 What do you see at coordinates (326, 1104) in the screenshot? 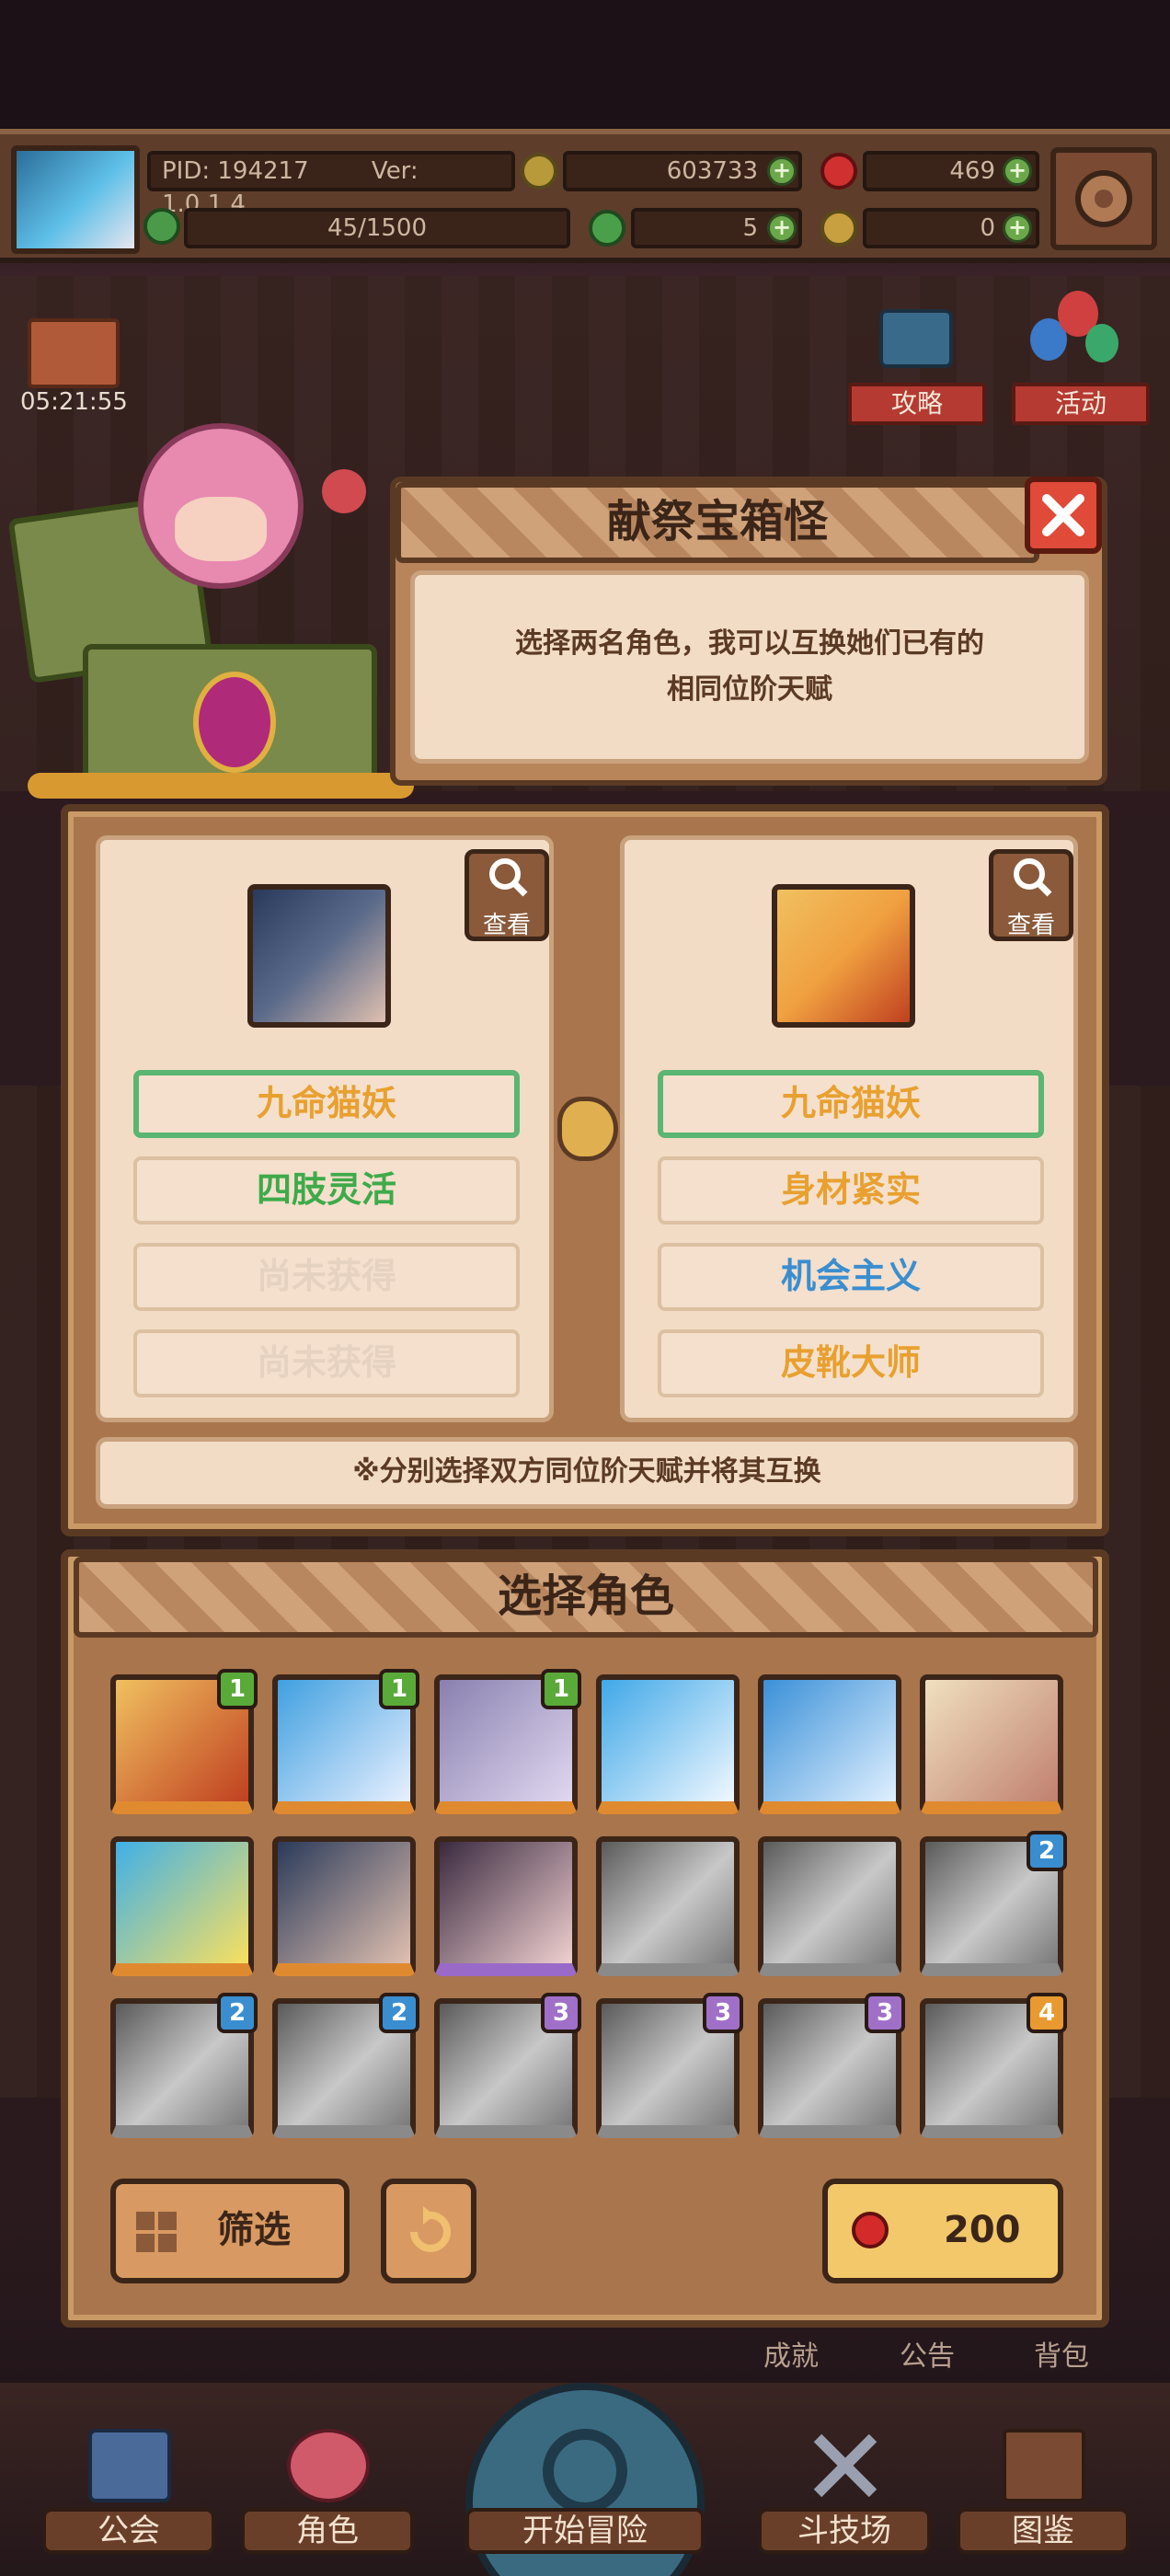
I see `left-talent-1: 九命猫妖` at bounding box center [326, 1104].